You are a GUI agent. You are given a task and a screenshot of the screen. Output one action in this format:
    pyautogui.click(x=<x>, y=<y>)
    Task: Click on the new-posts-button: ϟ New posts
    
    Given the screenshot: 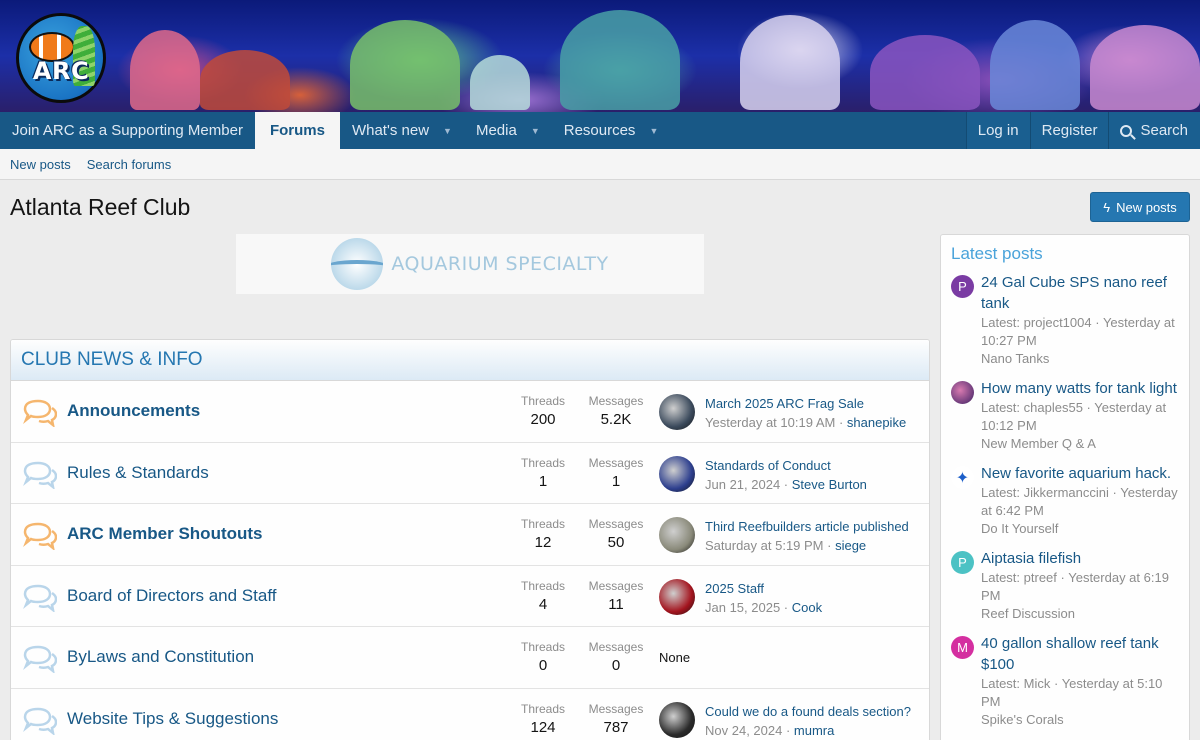 What is the action you would take?
    pyautogui.click(x=1140, y=207)
    